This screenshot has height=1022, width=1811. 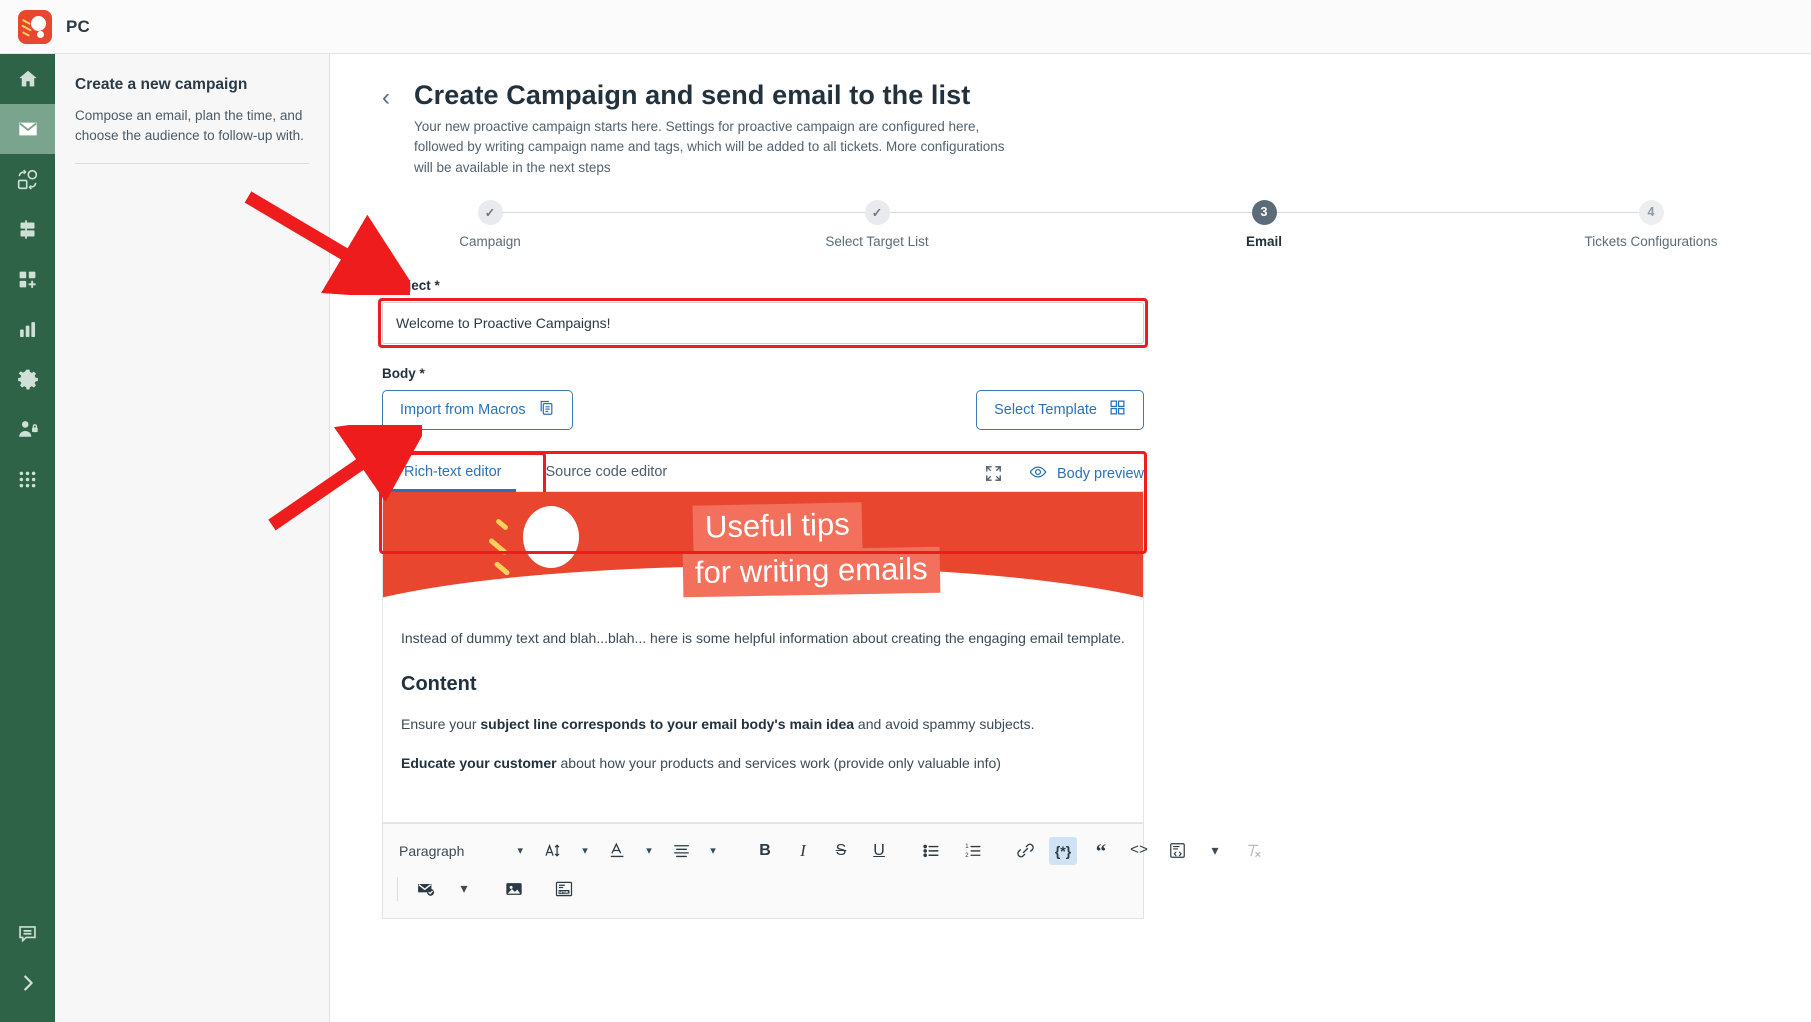 What do you see at coordinates (27, 179) in the screenshot?
I see `sidebar-item-automation` at bounding box center [27, 179].